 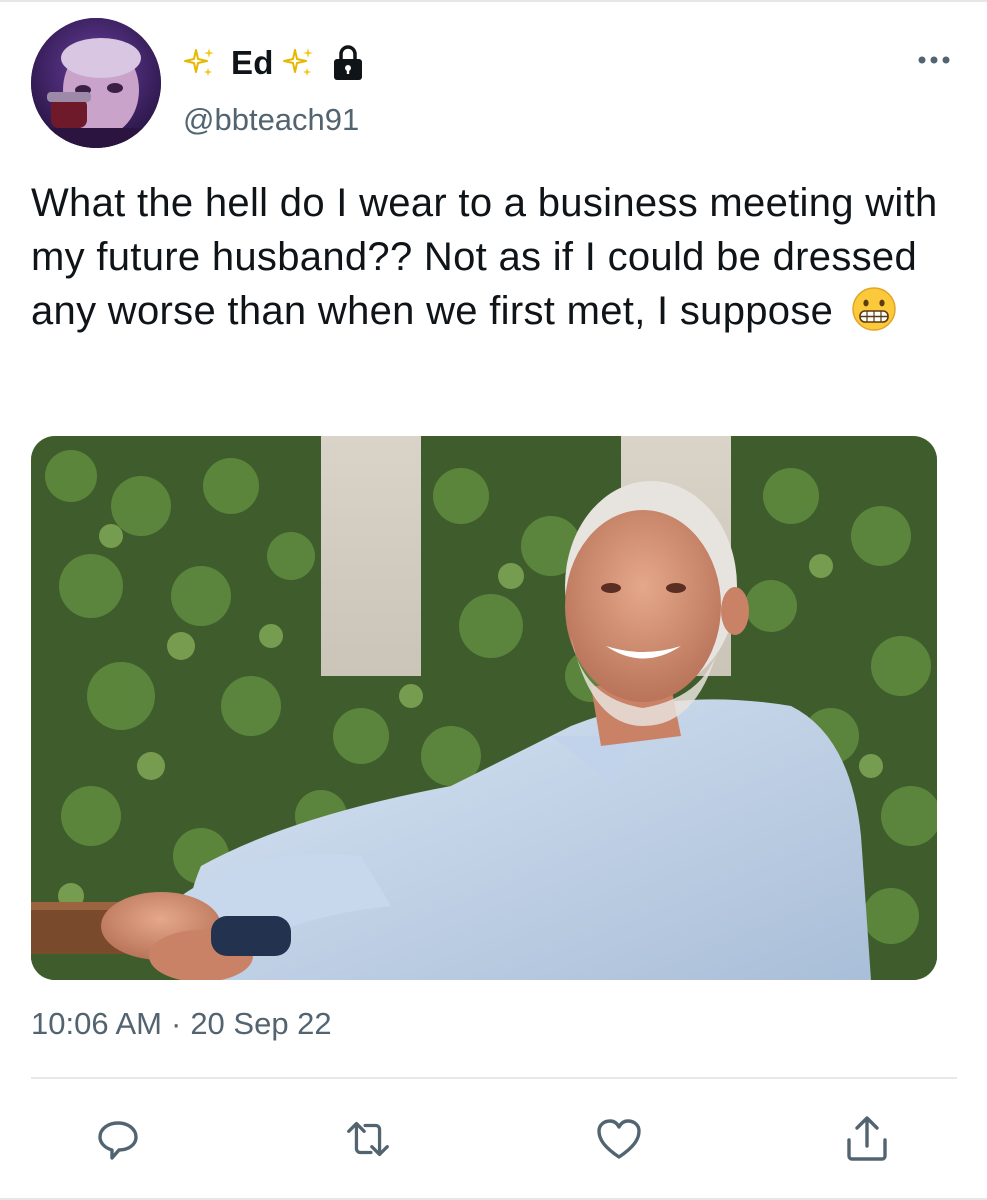 I want to click on retweet-icon, so click(x=368, y=1139).